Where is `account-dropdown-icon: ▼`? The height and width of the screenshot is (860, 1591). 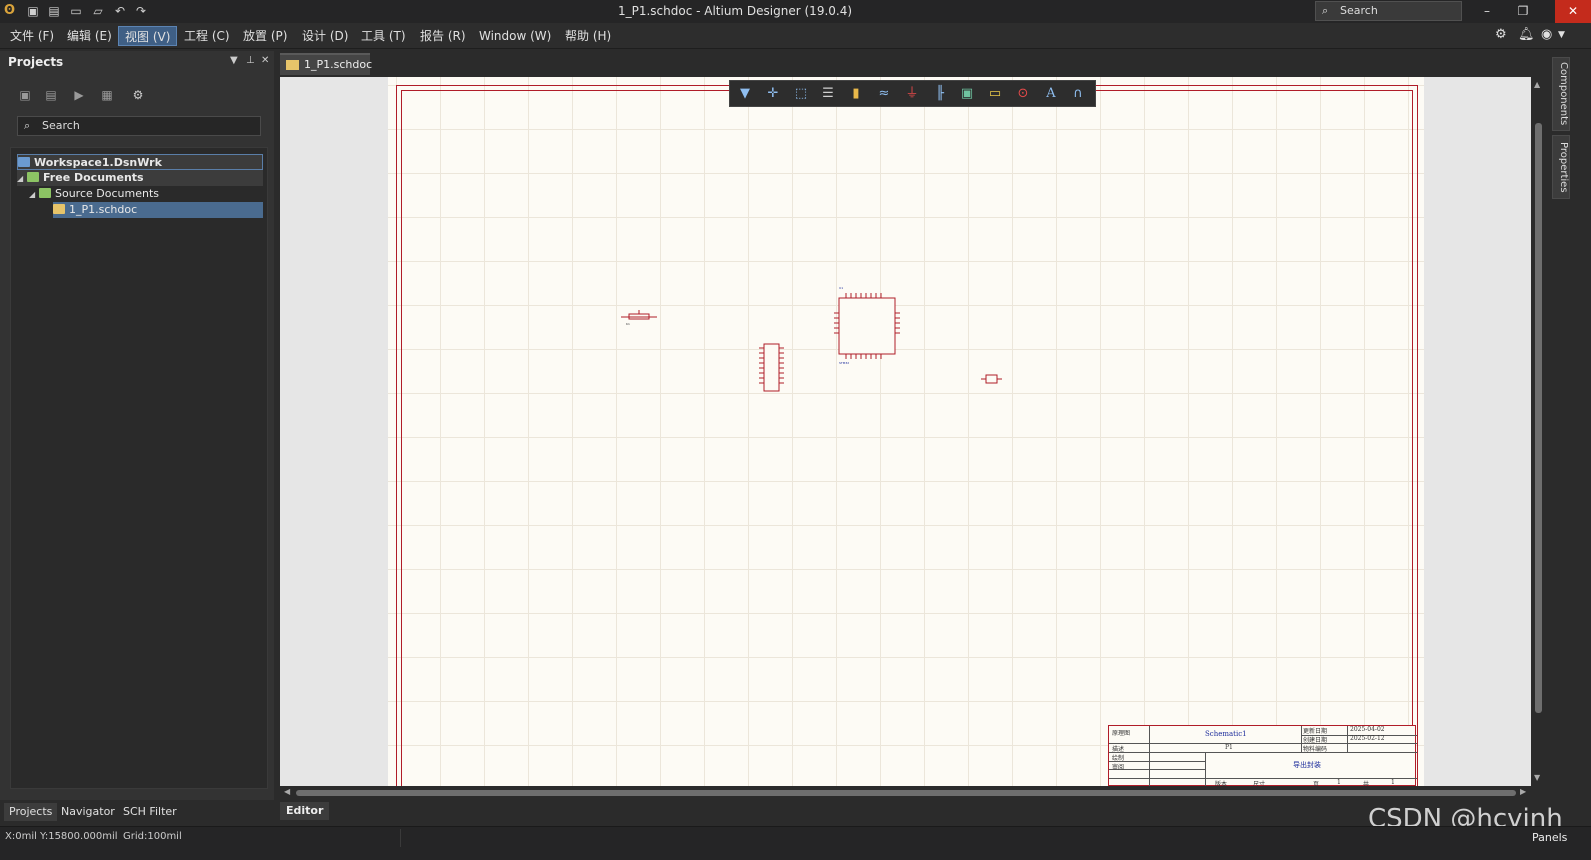 account-dropdown-icon: ▼ is located at coordinates (1561, 35).